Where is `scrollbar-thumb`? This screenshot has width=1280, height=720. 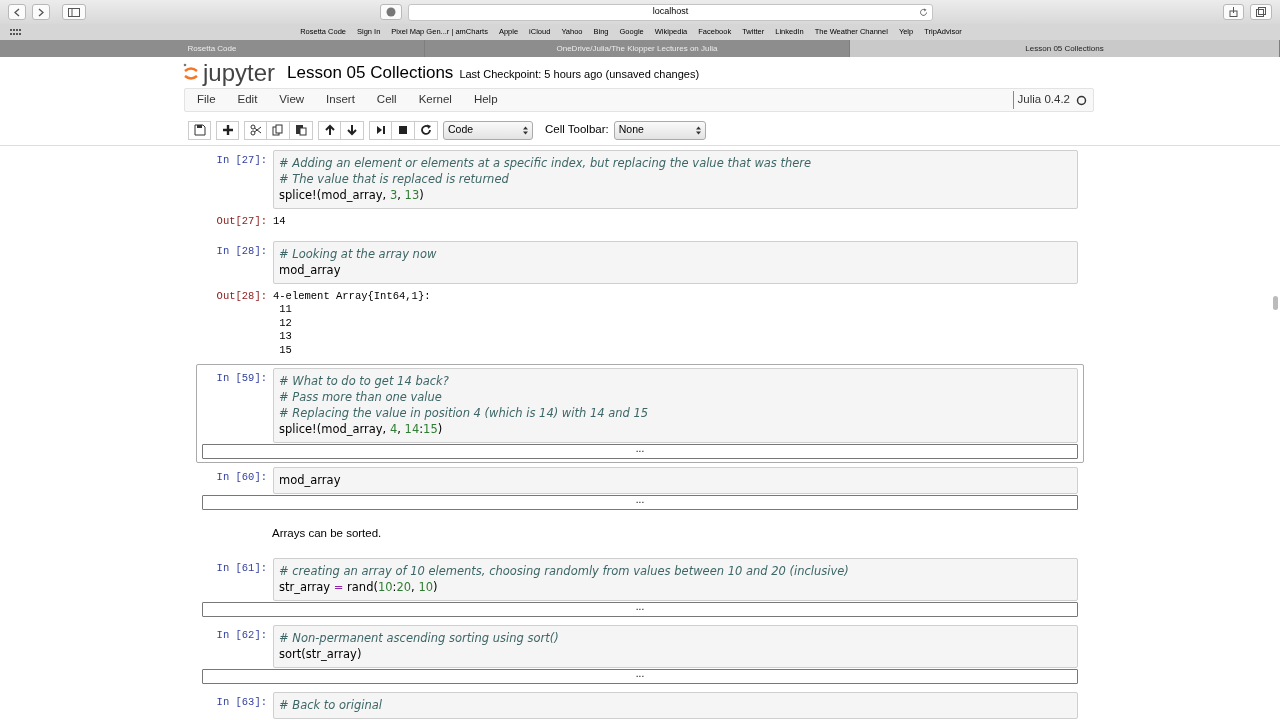 scrollbar-thumb is located at coordinates (1275, 303).